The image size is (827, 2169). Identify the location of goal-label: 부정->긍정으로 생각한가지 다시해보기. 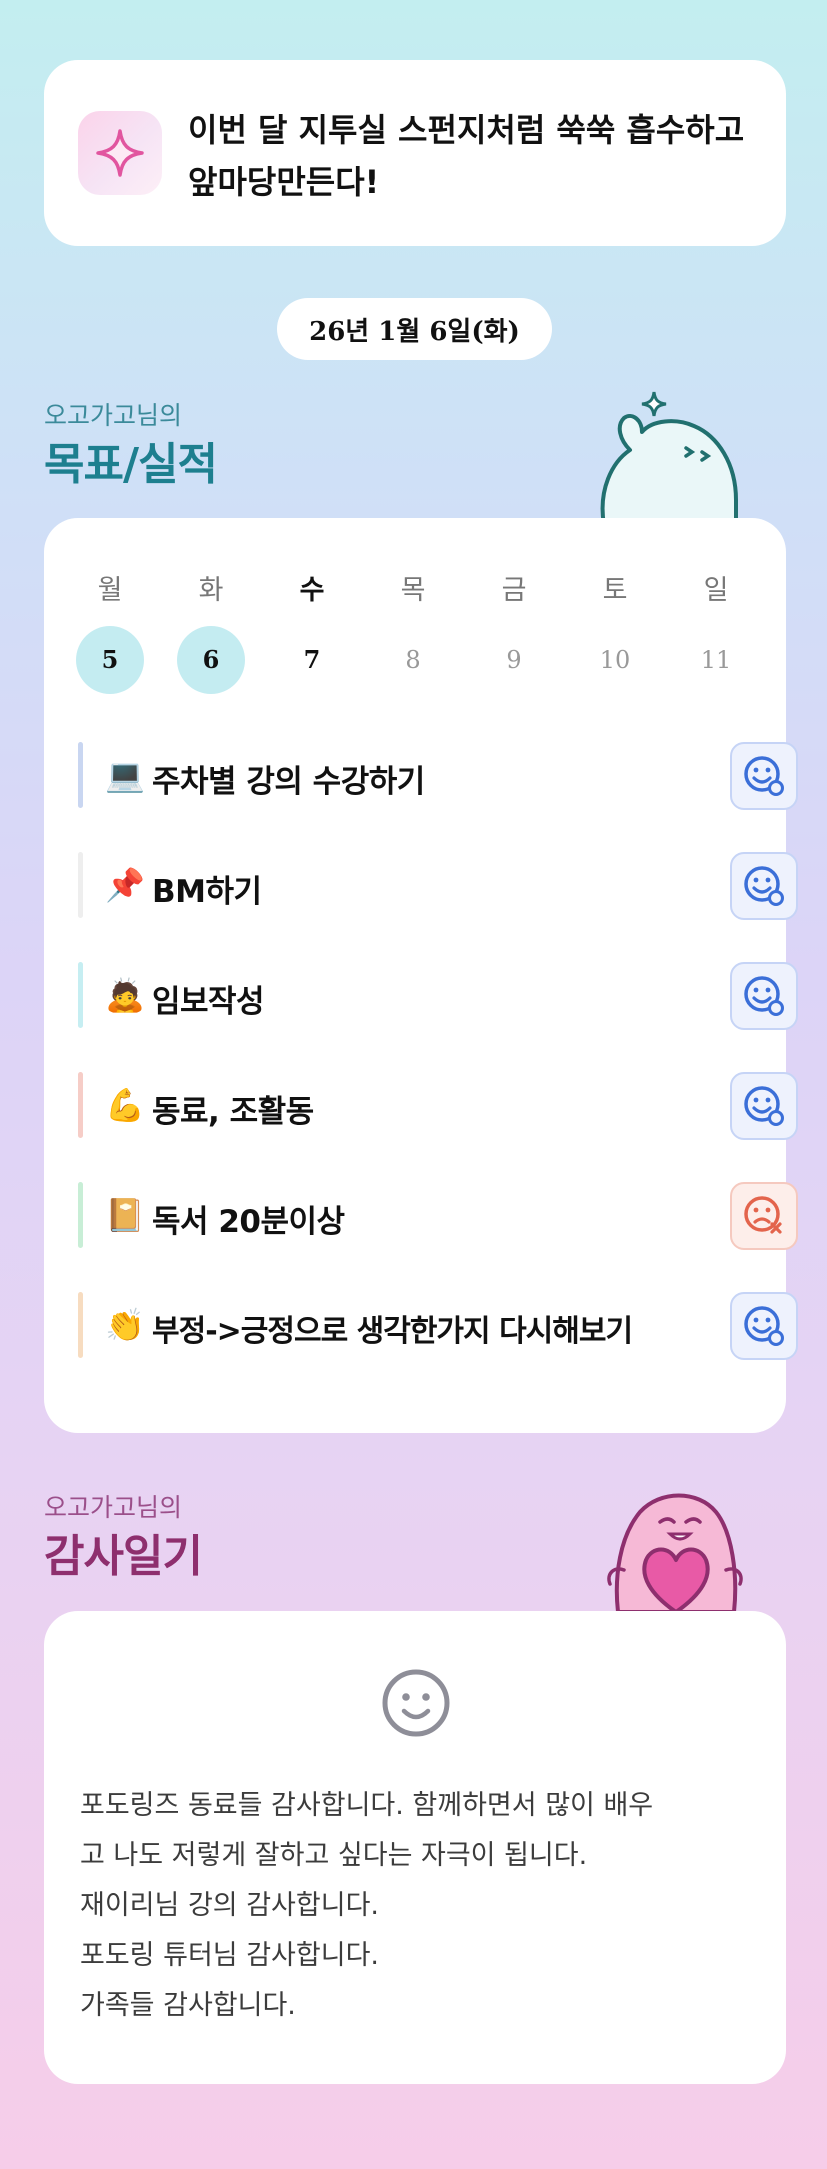
(392, 1331).